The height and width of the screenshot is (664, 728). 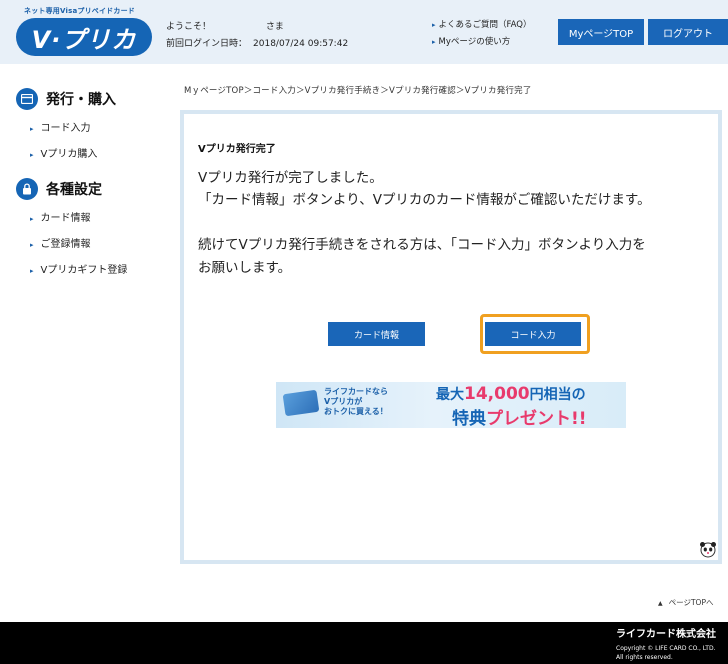 What do you see at coordinates (343, 401) in the screenshot?
I see `banner-left-line: Vプリカが` at bounding box center [343, 401].